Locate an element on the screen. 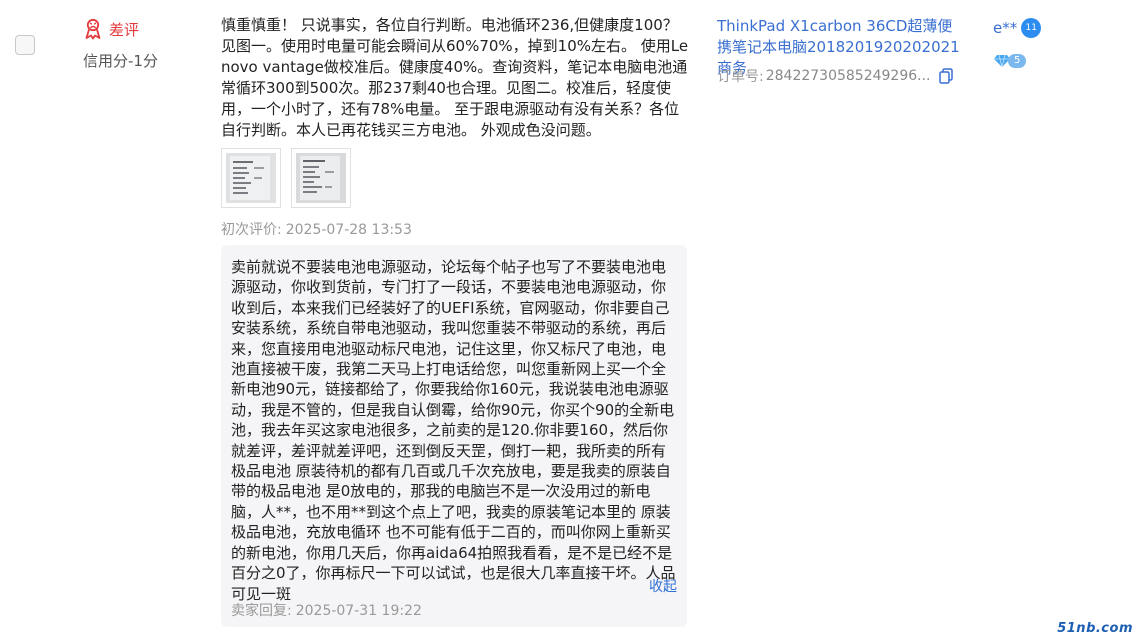  user-level-number: 5 is located at coordinates (1017, 61).